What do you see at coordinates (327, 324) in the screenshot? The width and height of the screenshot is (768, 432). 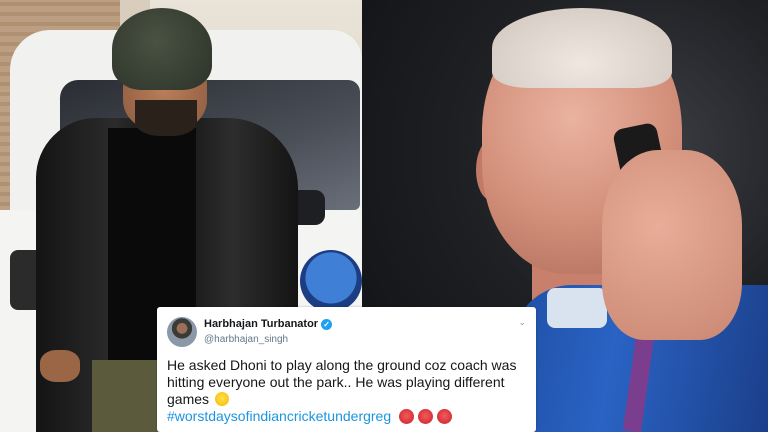 I see `verified-badge-icon: ✓` at bounding box center [327, 324].